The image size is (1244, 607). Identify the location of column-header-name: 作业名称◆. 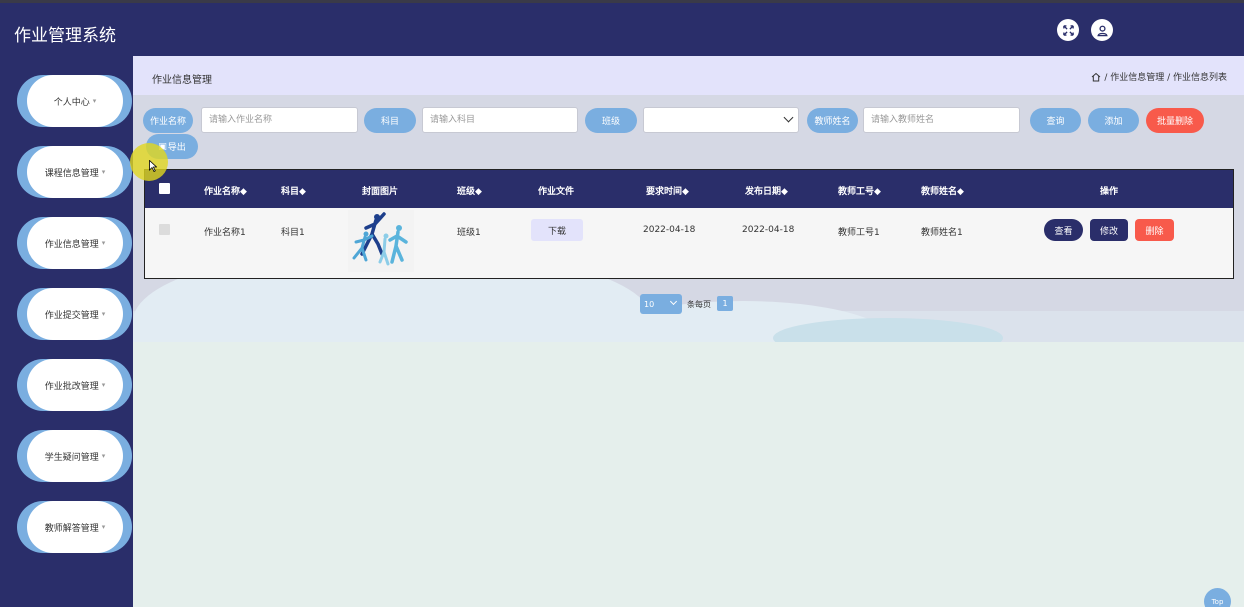
(225, 190).